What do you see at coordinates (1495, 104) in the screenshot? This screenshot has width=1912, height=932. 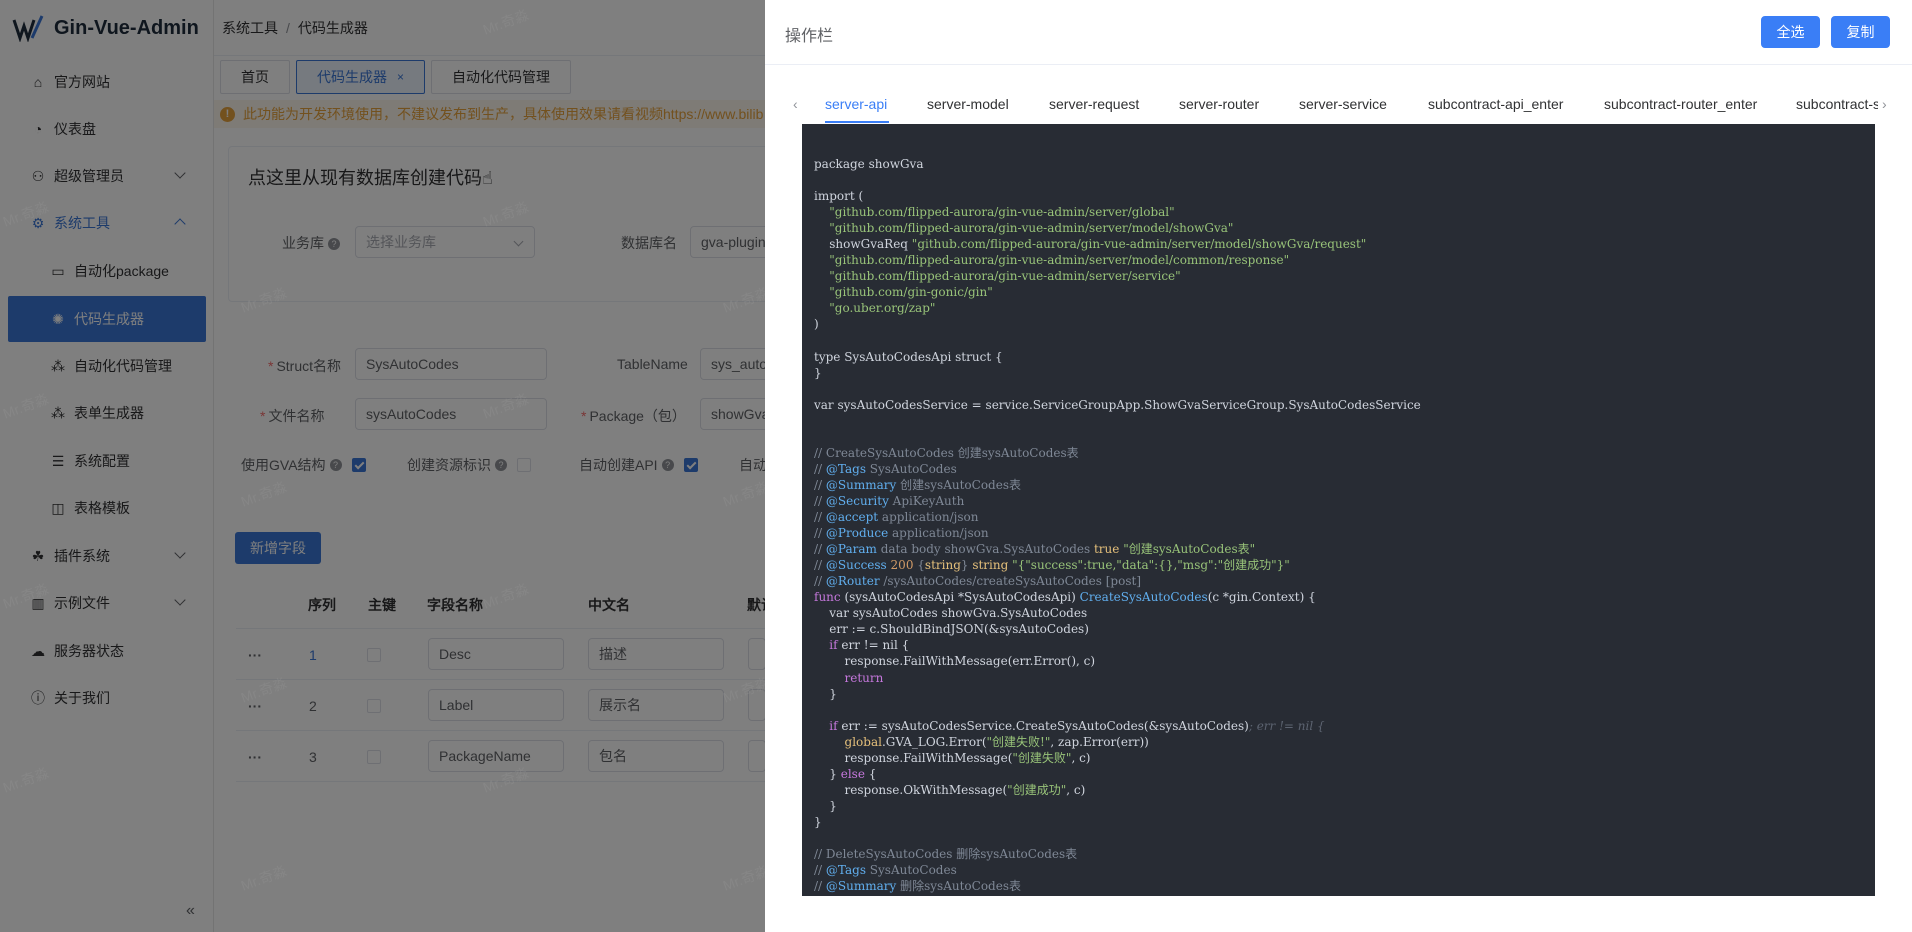 I see `code-tab-subcontract-api-enter: subcontract-api_enter` at bounding box center [1495, 104].